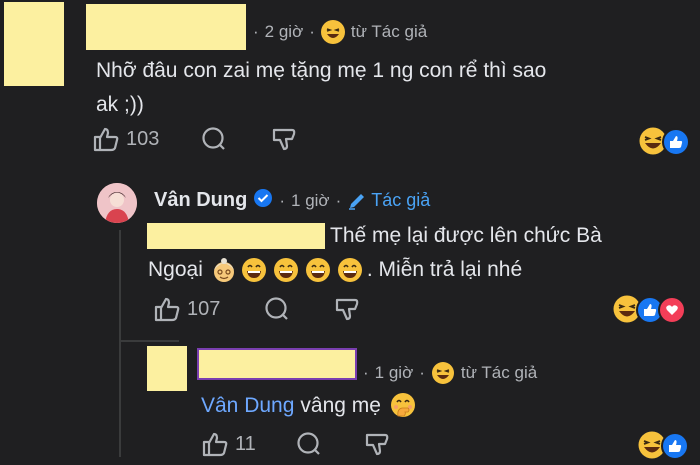  Describe the element at coordinates (394, 373) in the screenshot. I see `reply2-time: 1 giờ` at that location.